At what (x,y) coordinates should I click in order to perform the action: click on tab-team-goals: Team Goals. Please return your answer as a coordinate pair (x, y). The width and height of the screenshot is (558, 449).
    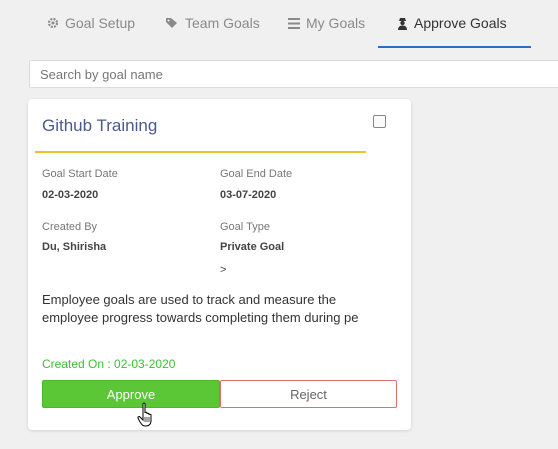
    Looking at the image, I should click on (212, 23).